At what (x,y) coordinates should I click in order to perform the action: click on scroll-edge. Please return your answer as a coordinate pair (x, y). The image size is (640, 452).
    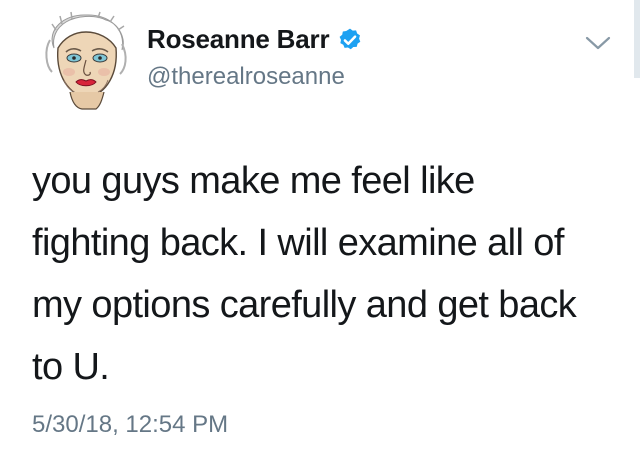
    Looking at the image, I should click on (637, 39).